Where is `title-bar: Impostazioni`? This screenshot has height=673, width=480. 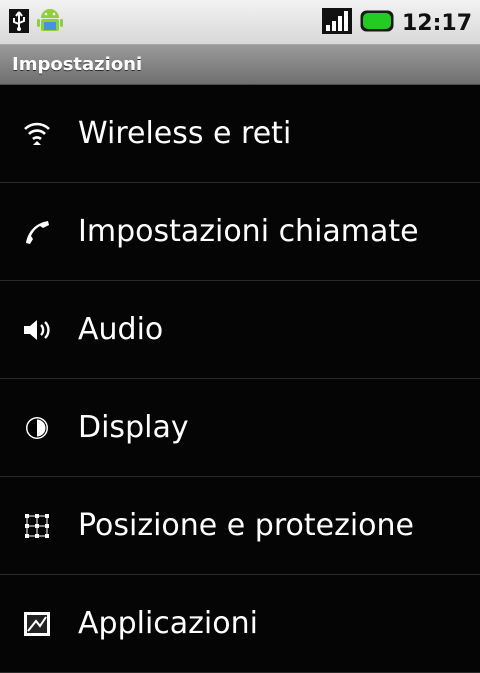
title-bar: Impostazioni is located at coordinates (240, 65).